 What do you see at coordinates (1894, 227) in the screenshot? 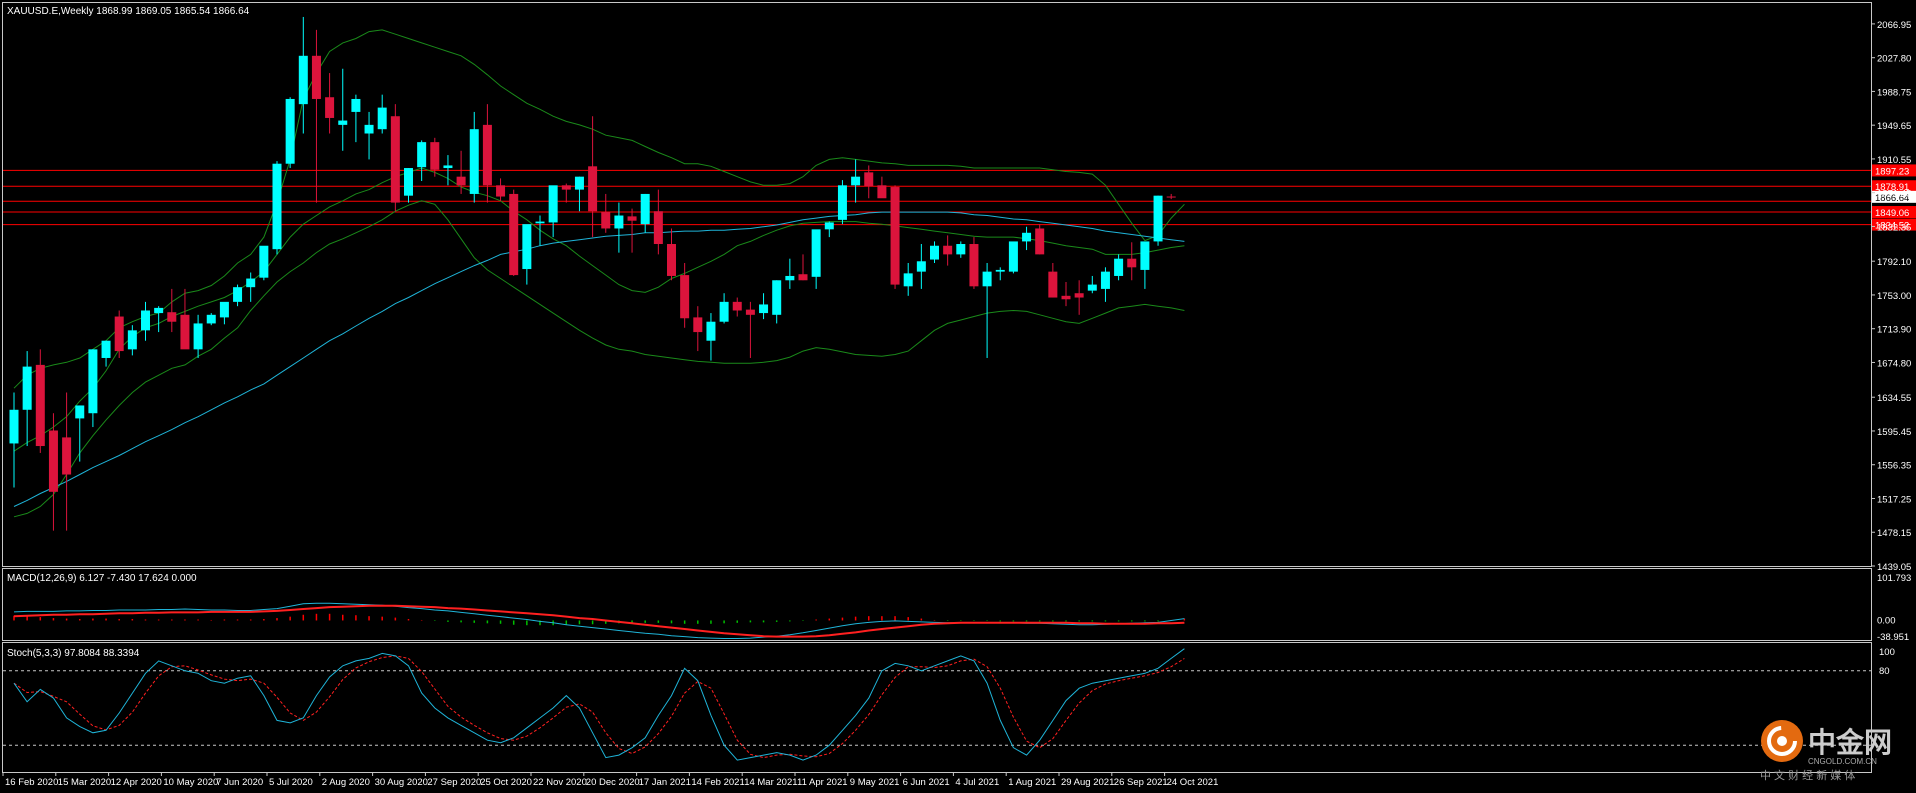
I see `price-tick-label: 1832.35` at bounding box center [1894, 227].